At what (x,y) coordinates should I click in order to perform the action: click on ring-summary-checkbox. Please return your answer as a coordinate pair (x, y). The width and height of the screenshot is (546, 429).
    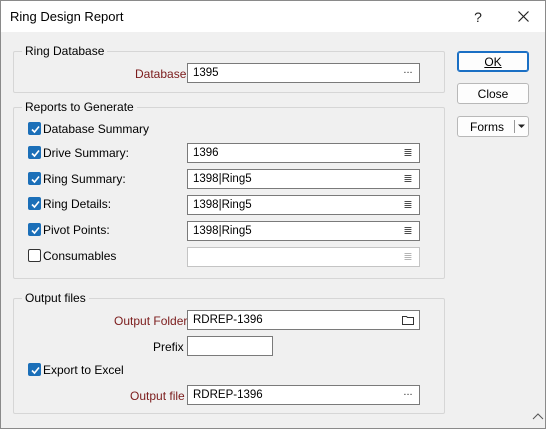
    Looking at the image, I should click on (34, 178).